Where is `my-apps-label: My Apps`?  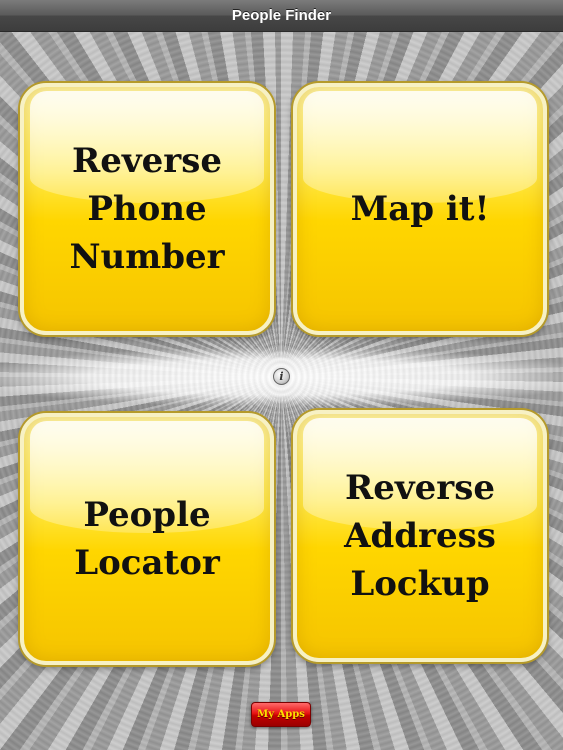
my-apps-label: My Apps is located at coordinates (281, 714).